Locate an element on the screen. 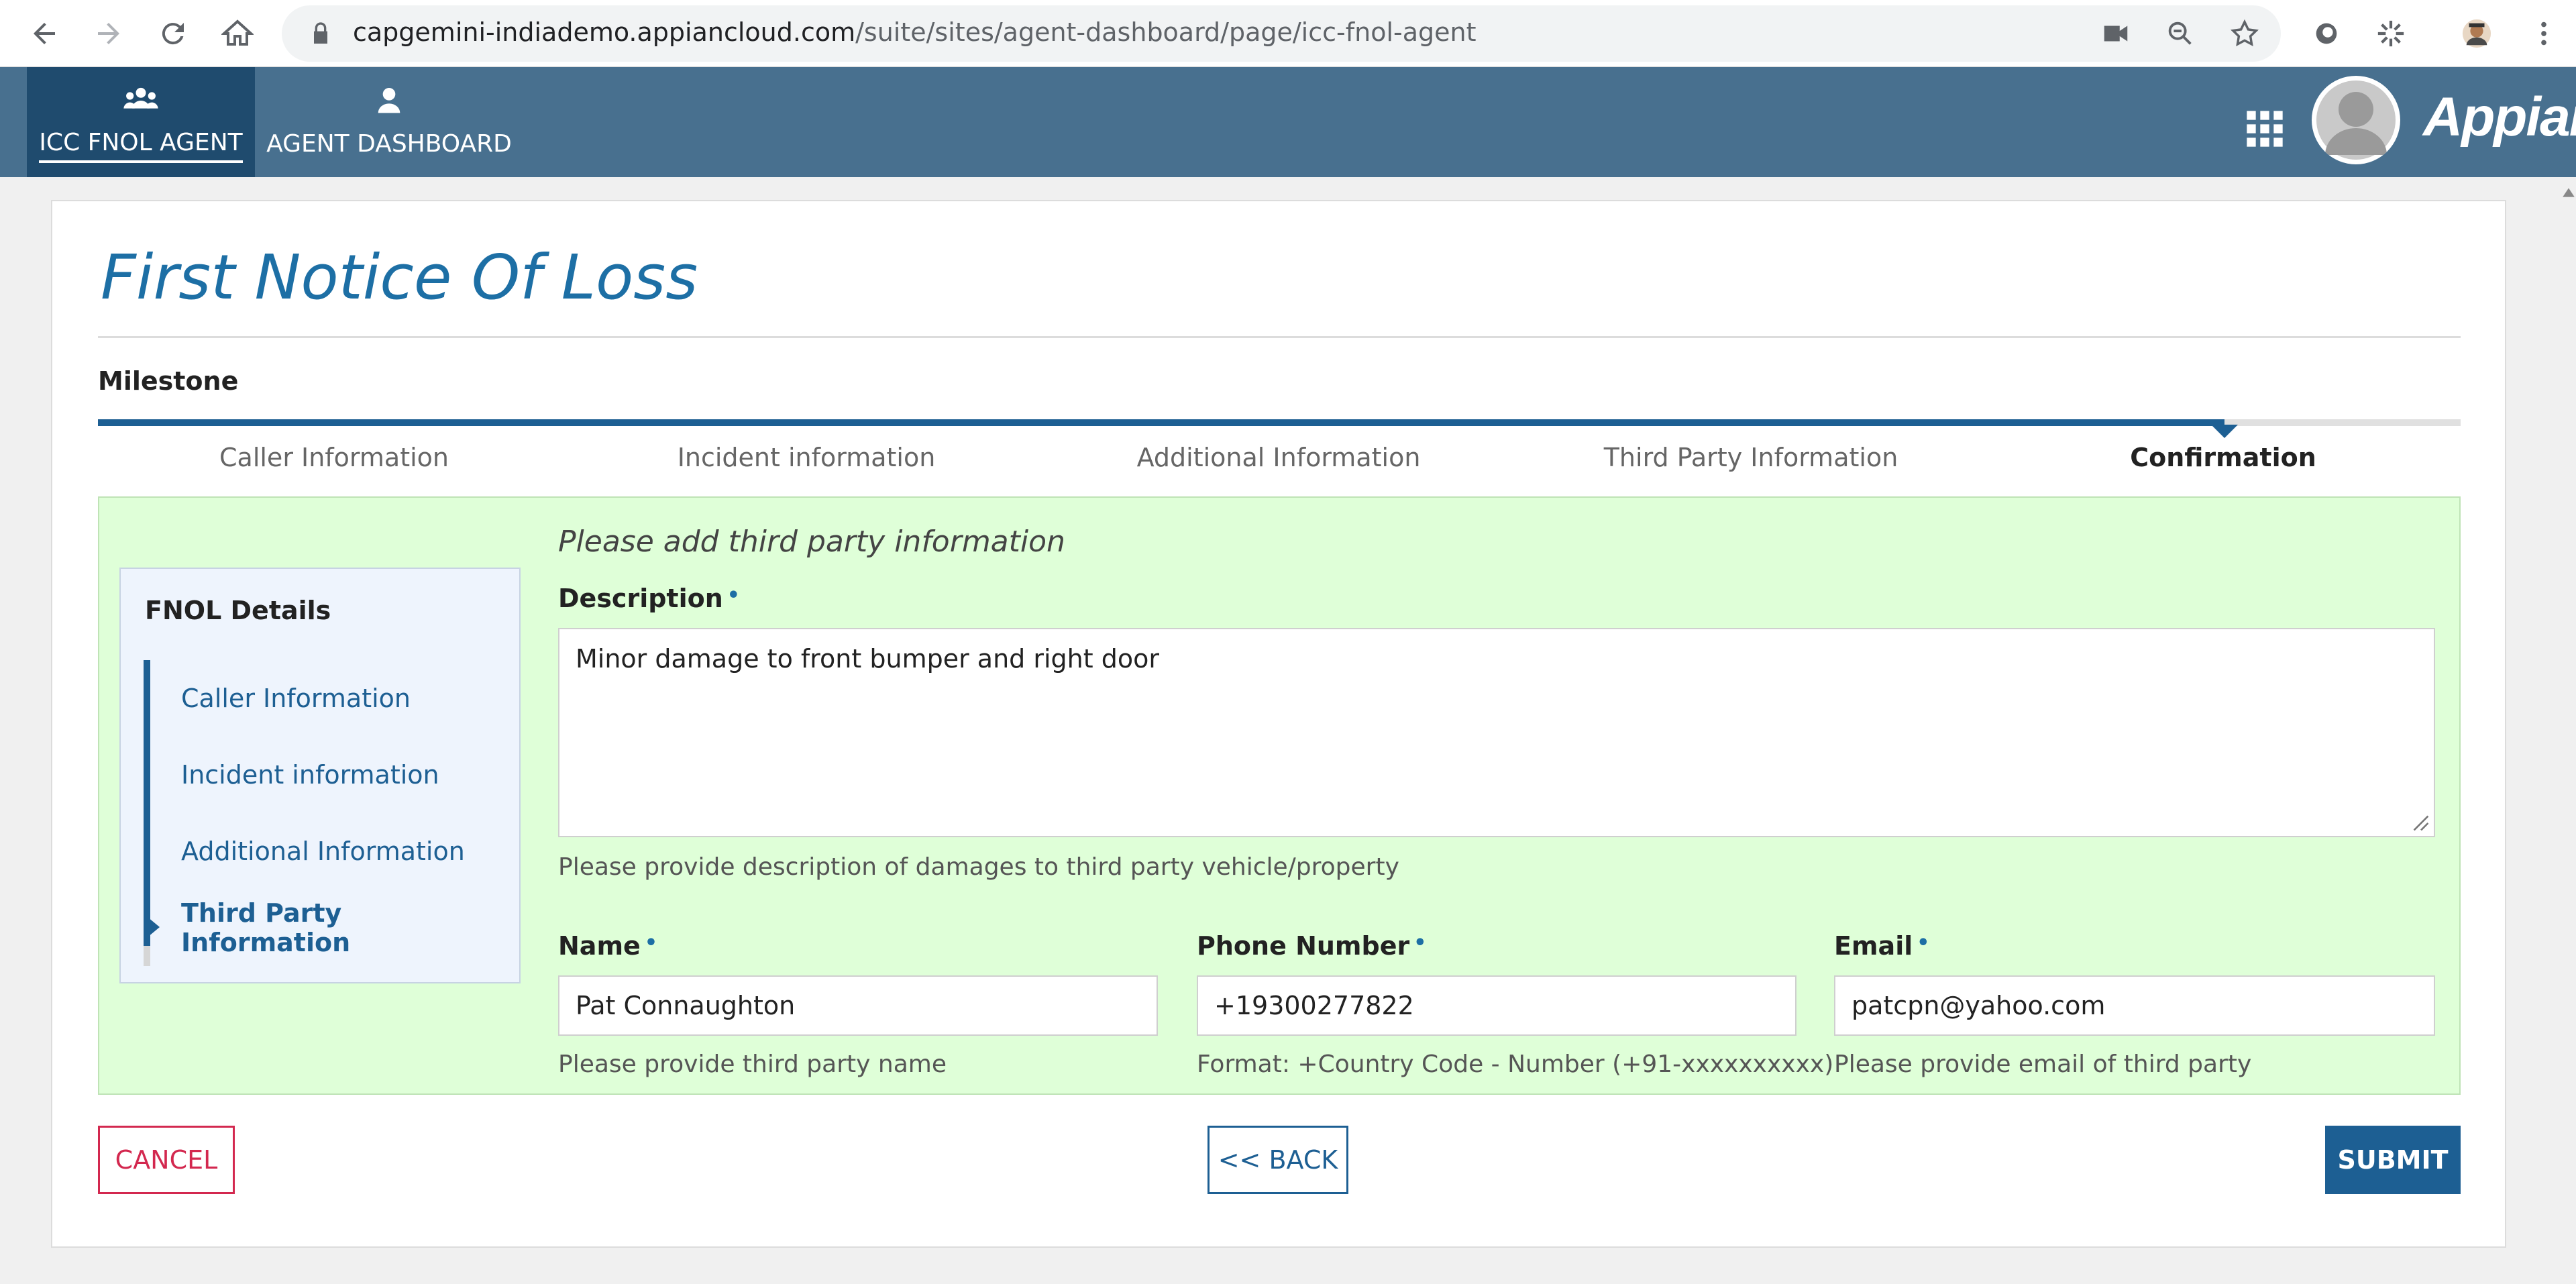 This screenshot has width=2576, height=1284. zoom-icon is located at coordinates (2180, 33).